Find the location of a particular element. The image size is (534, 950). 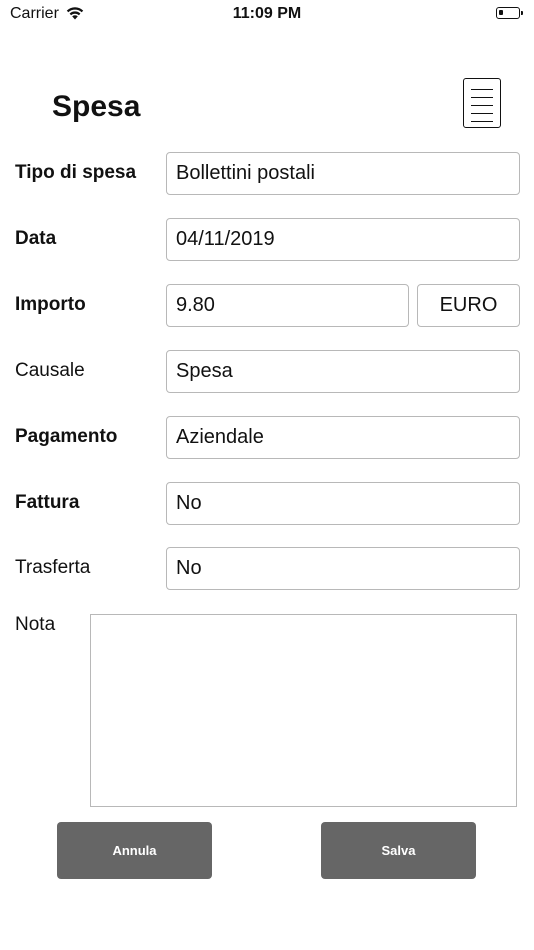

causale-label: Causale is located at coordinates (50, 370).